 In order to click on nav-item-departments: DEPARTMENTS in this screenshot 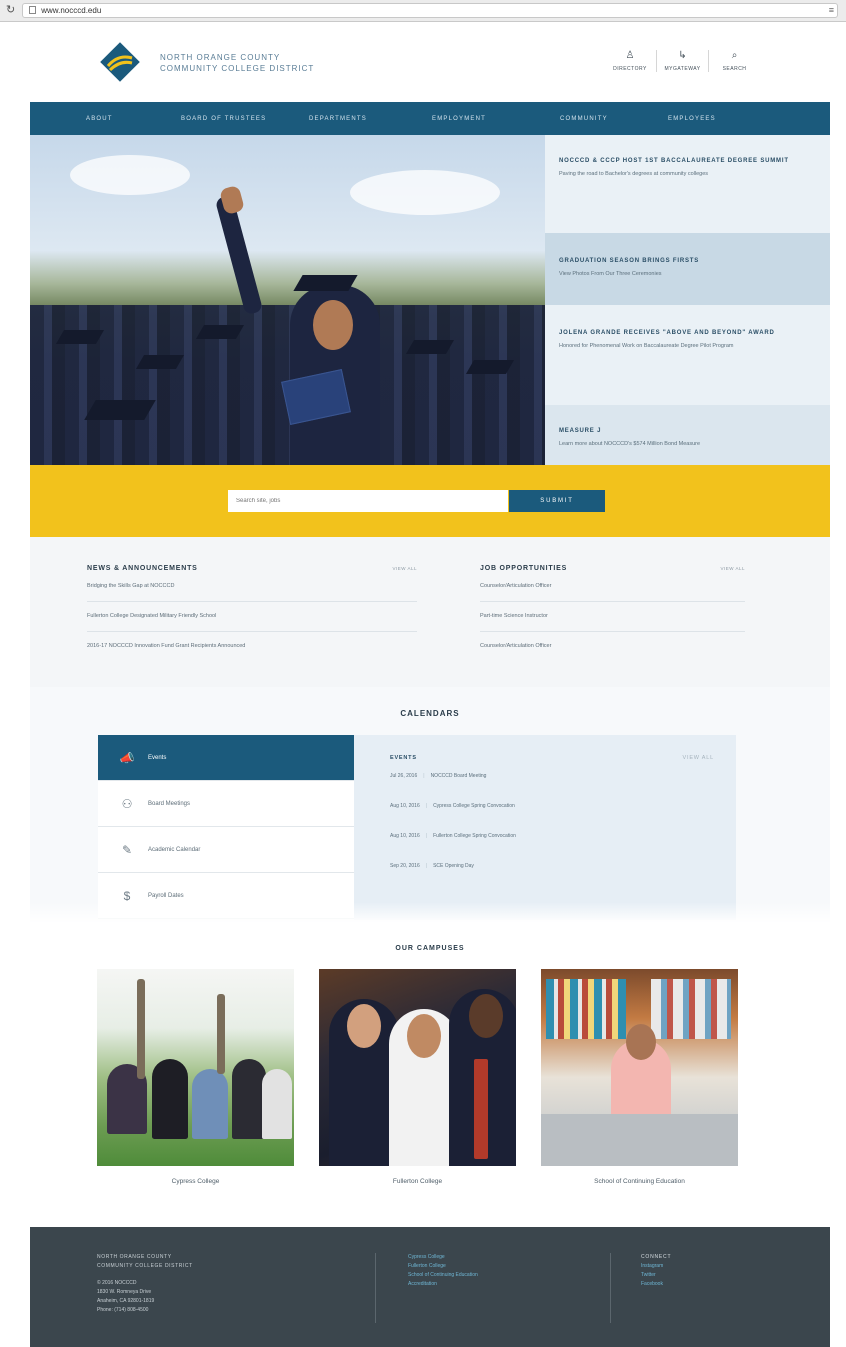, I will do `click(370, 119)`.